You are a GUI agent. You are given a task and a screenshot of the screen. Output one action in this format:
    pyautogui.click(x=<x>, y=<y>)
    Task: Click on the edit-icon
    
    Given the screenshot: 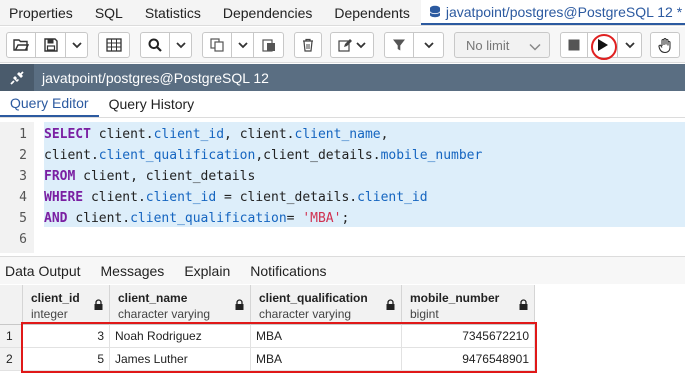 What is the action you would take?
    pyautogui.click(x=345, y=45)
    